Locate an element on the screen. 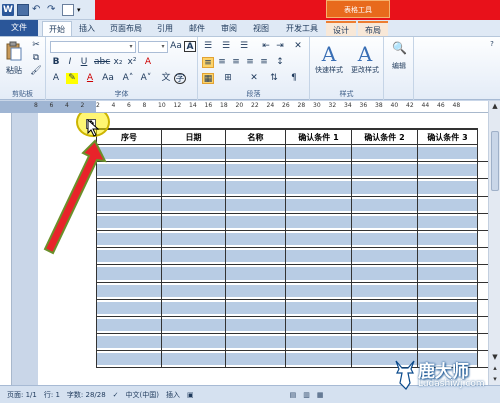 The width and height of the screenshot is (500, 403). character-border-icon: A is located at coordinates (190, 46).